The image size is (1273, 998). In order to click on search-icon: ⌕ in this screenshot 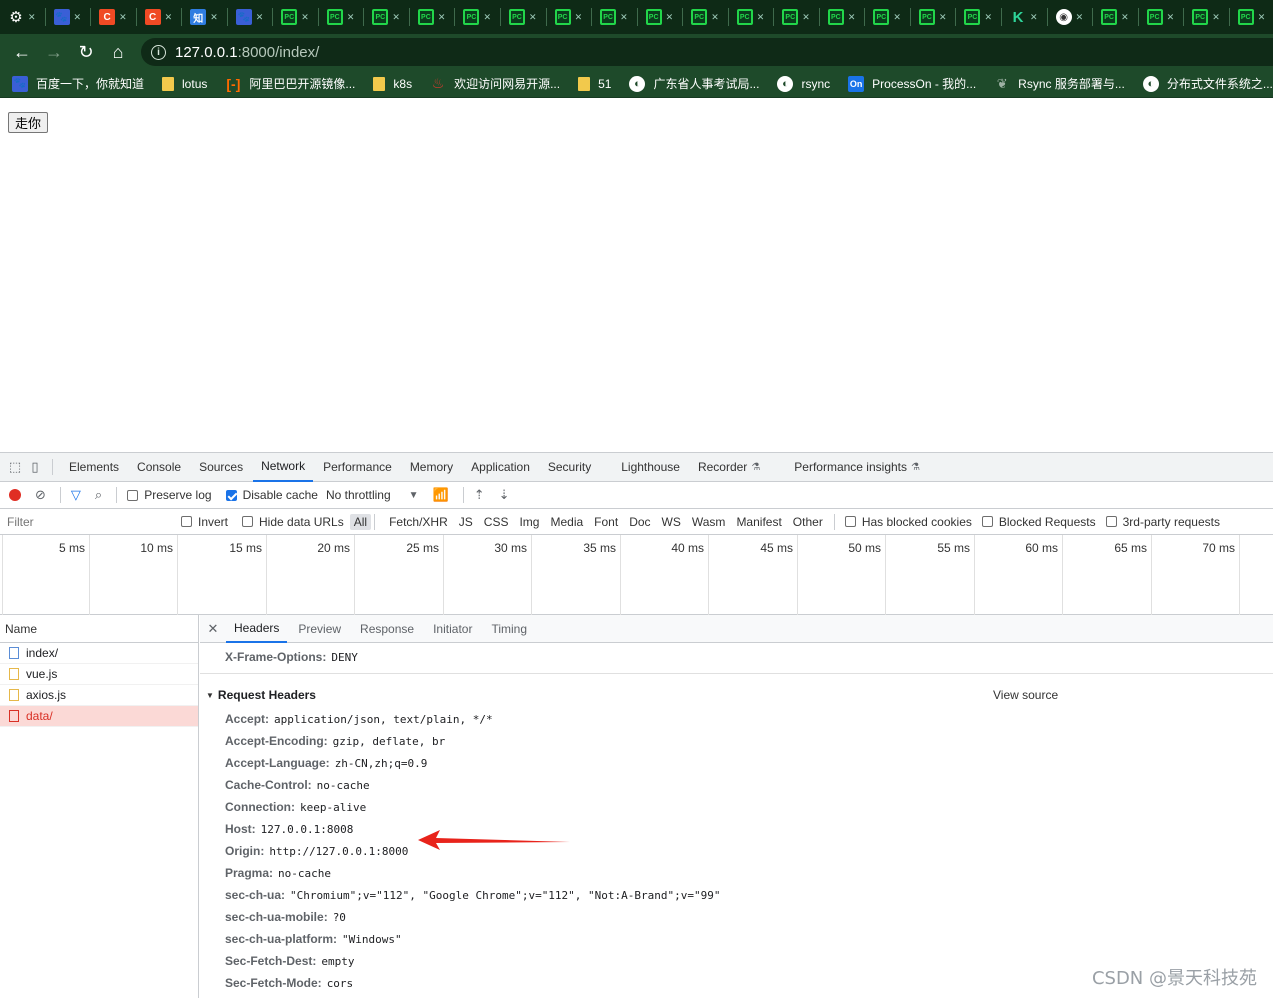, I will do `click(98, 495)`.